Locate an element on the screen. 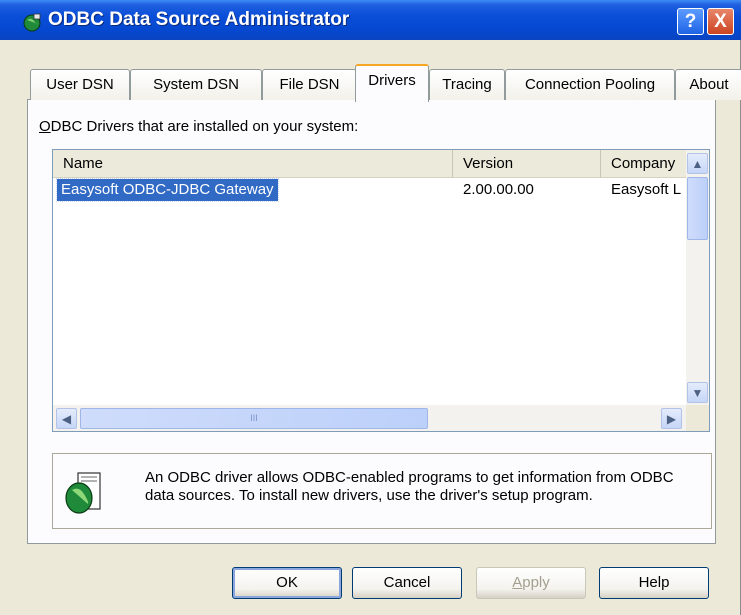 The height and width of the screenshot is (615, 741). apply-accel: A is located at coordinates (517, 582).